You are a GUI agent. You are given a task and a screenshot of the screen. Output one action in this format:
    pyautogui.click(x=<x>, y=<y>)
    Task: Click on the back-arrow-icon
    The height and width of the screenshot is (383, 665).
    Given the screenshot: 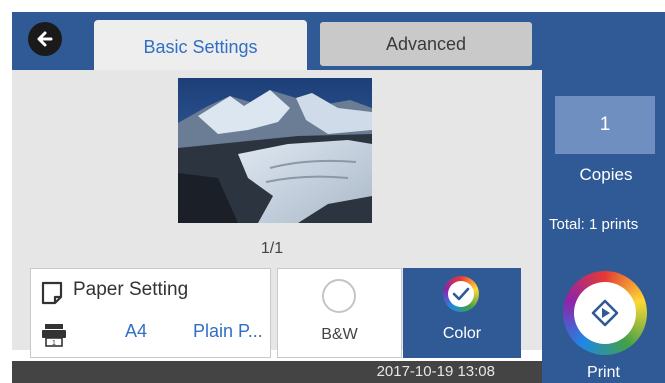 What is the action you would take?
    pyautogui.click(x=45, y=39)
    